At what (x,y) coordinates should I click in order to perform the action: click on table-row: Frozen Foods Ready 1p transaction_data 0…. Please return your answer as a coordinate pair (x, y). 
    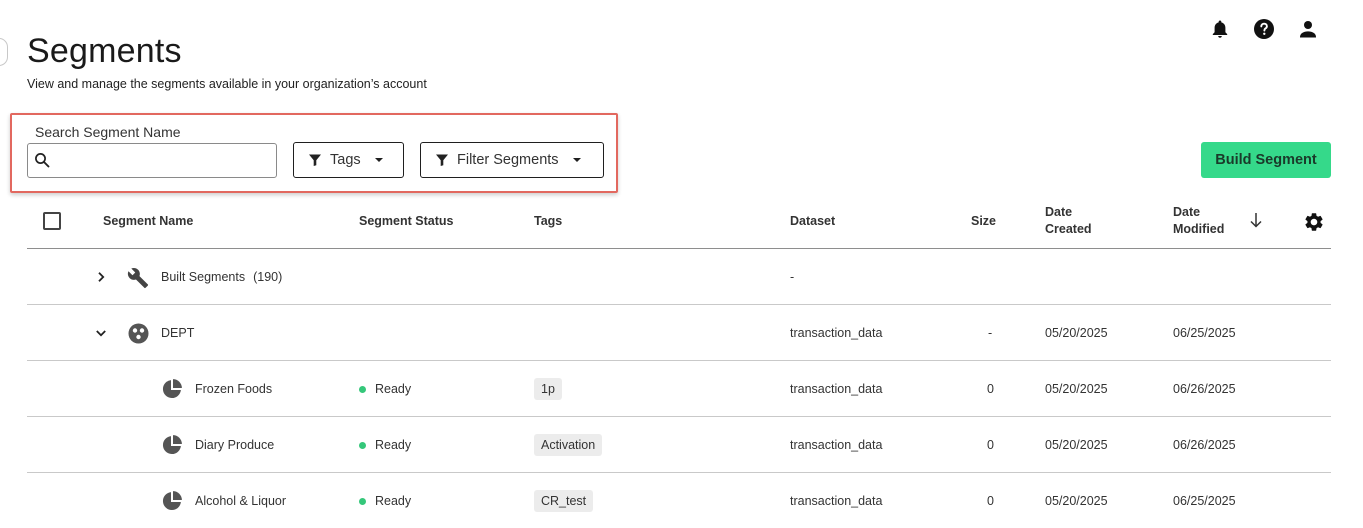
    Looking at the image, I should click on (679, 389).